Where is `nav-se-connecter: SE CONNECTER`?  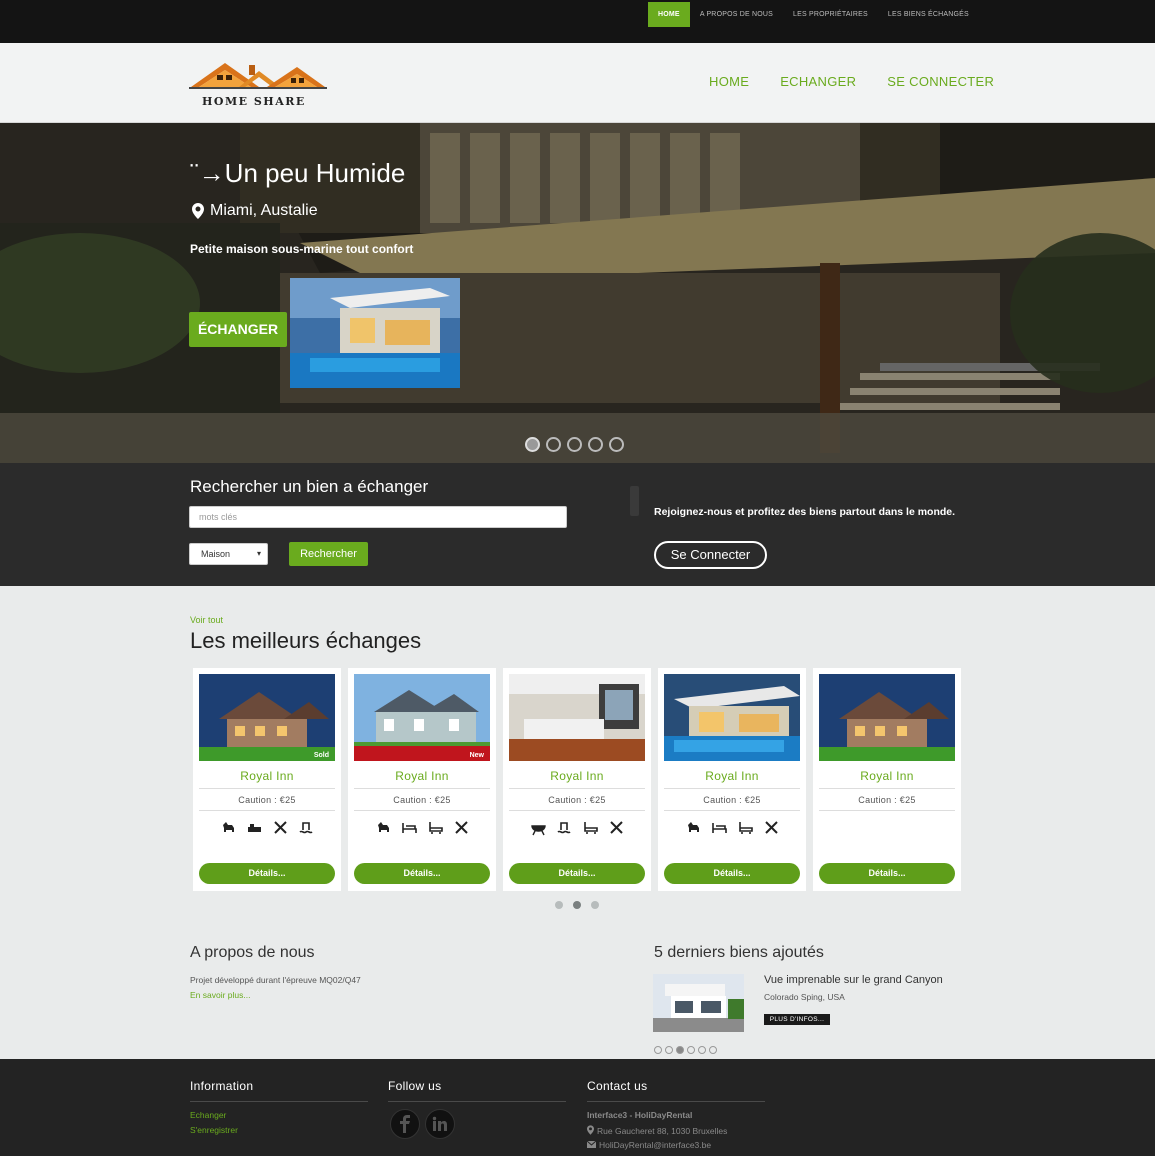
nav-se-connecter: SE CONNECTER is located at coordinates (940, 81).